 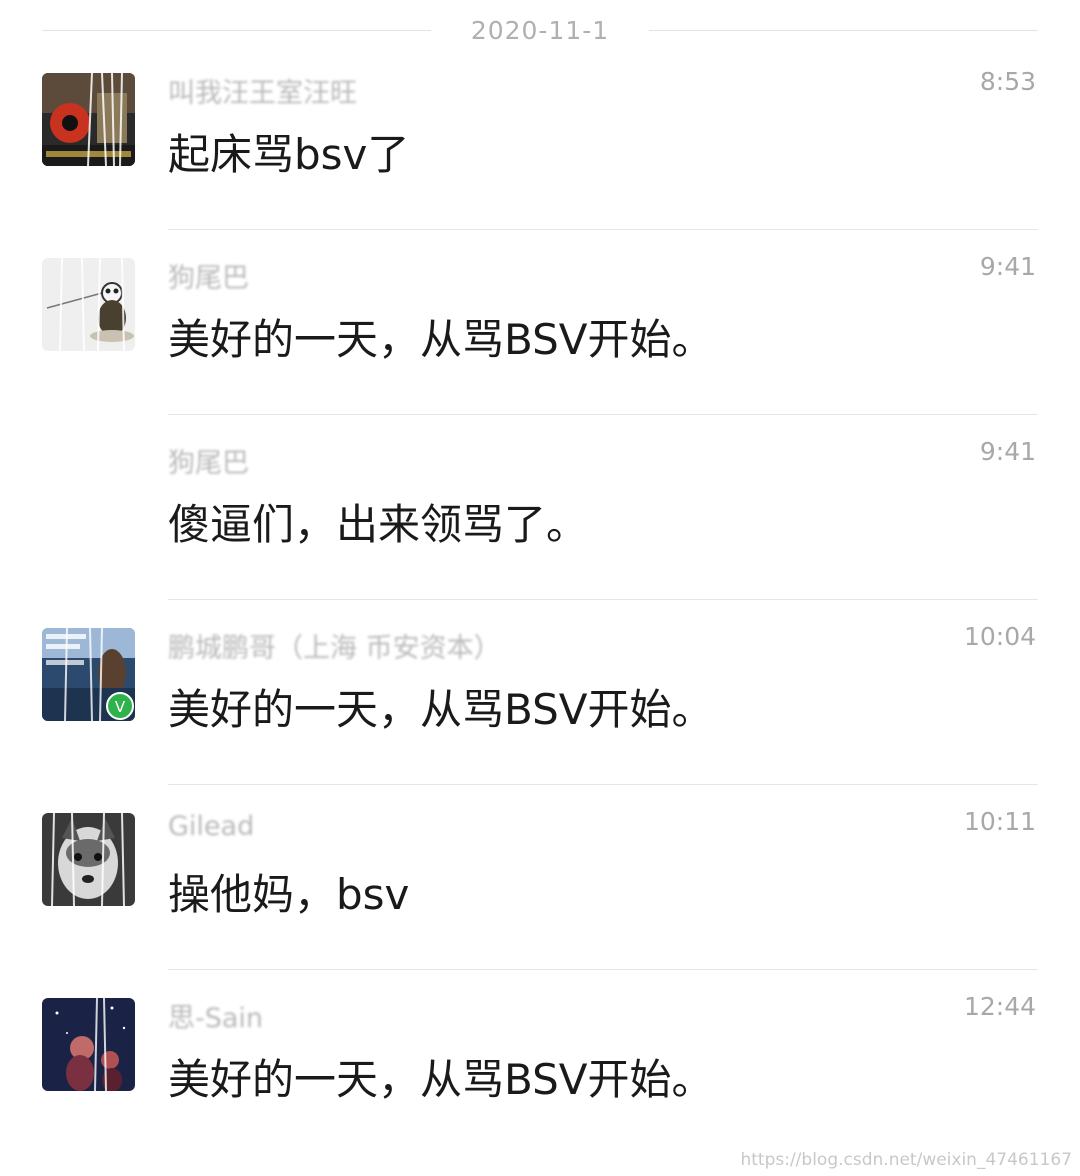 What do you see at coordinates (844, 30) in the screenshot?
I see `divider-right` at bounding box center [844, 30].